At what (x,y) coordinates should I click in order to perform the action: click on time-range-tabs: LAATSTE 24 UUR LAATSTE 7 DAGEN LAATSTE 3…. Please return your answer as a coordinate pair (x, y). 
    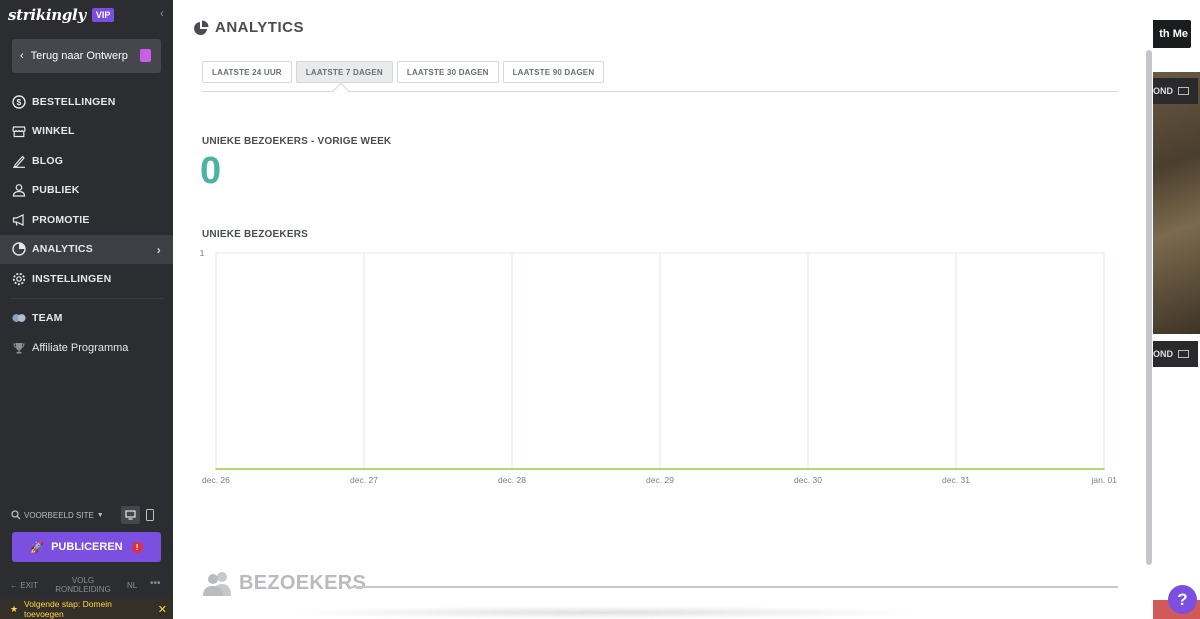
    Looking at the image, I should click on (405, 72).